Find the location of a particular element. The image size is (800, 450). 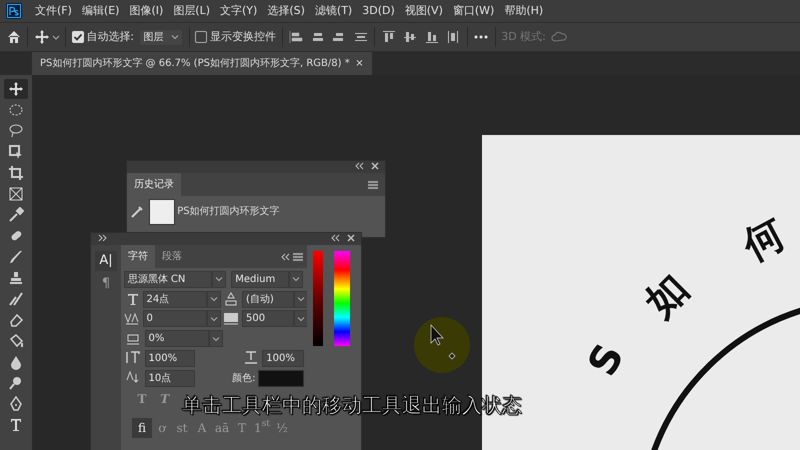

close-tab-button: × is located at coordinates (359, 63).